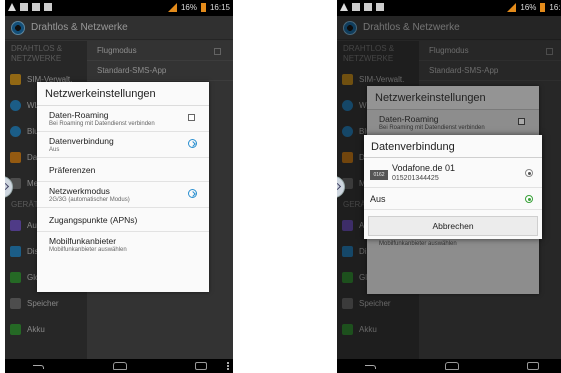 This screenshot has width=561, height=373. Describe the element at coordinates (83, 241) in the screenshot. I see `item-title: Mobilfunkanbieter` at that location.